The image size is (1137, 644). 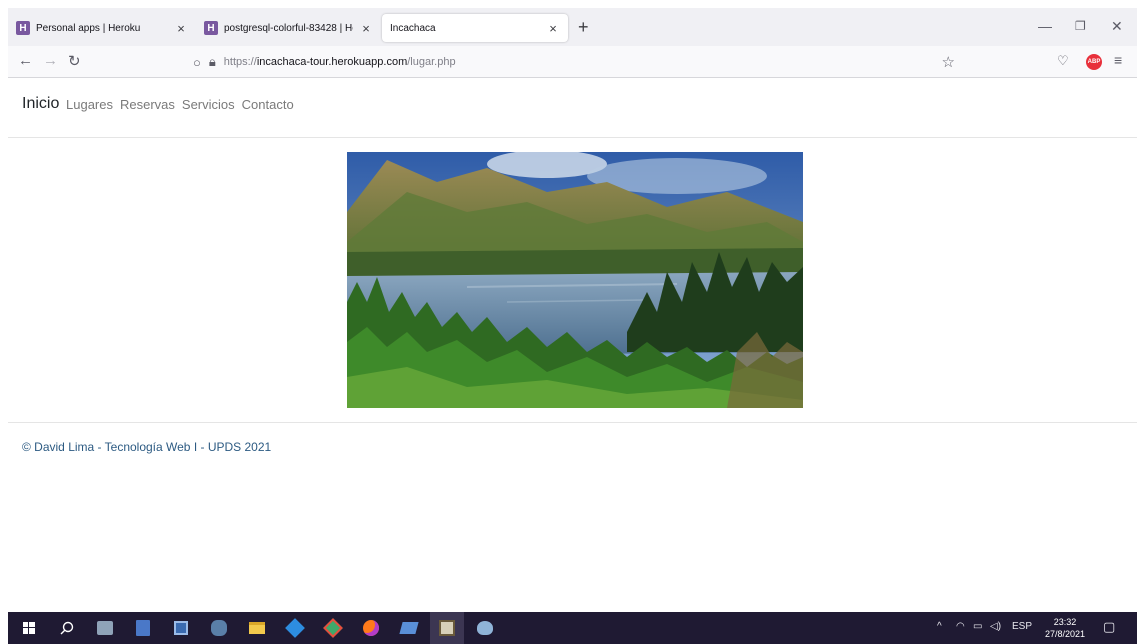 I want to click on clock: 23:32 27/8/2021, so click(x=1065, y=628).